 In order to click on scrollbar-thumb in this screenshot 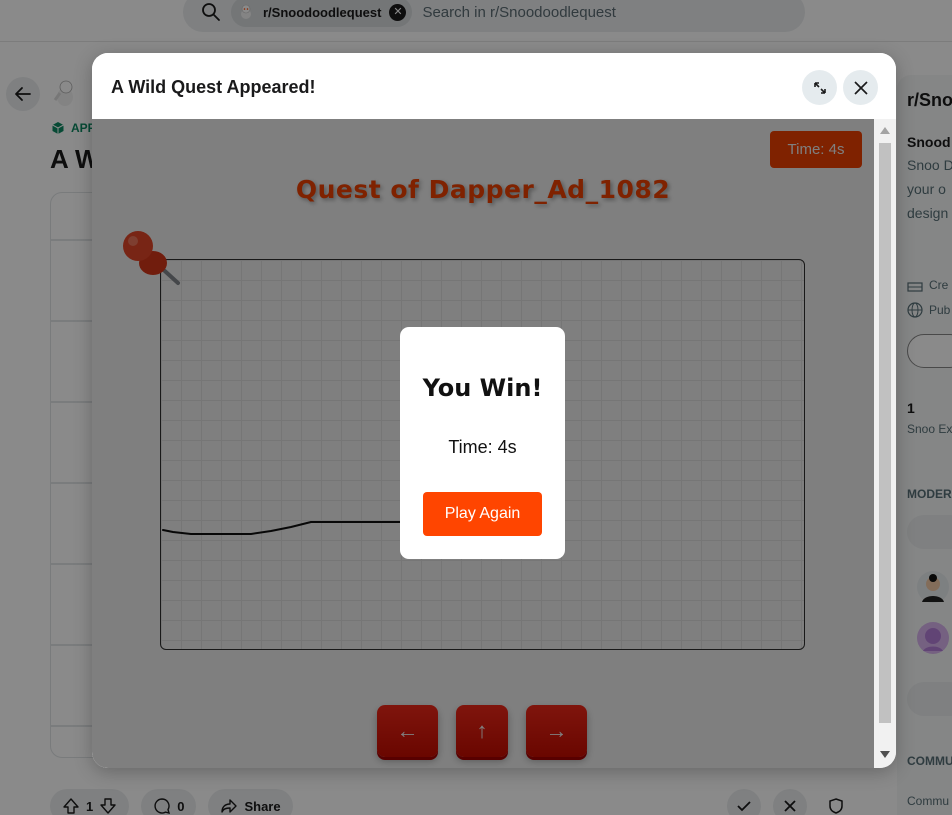, I will do `click(885, 433)`.